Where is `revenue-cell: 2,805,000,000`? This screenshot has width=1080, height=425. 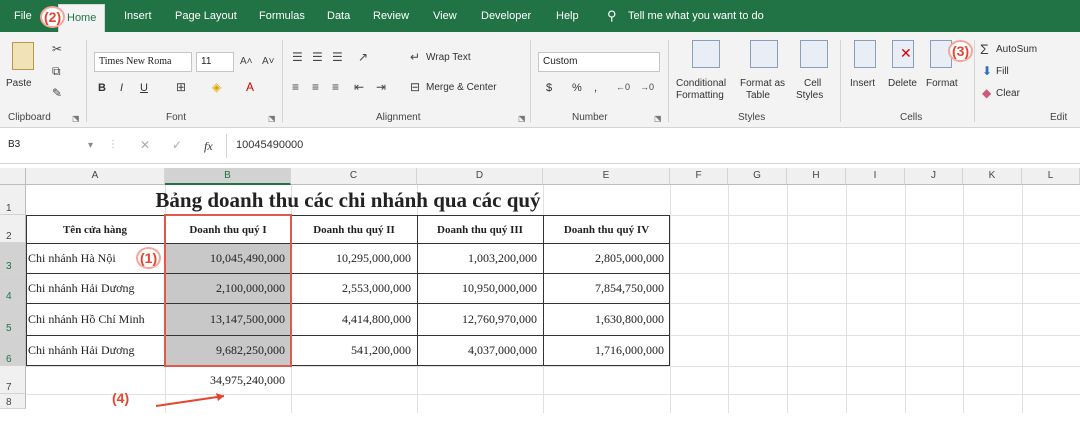
revenue-cell: 2,805,000,000 is located at coordinates (606, 258).